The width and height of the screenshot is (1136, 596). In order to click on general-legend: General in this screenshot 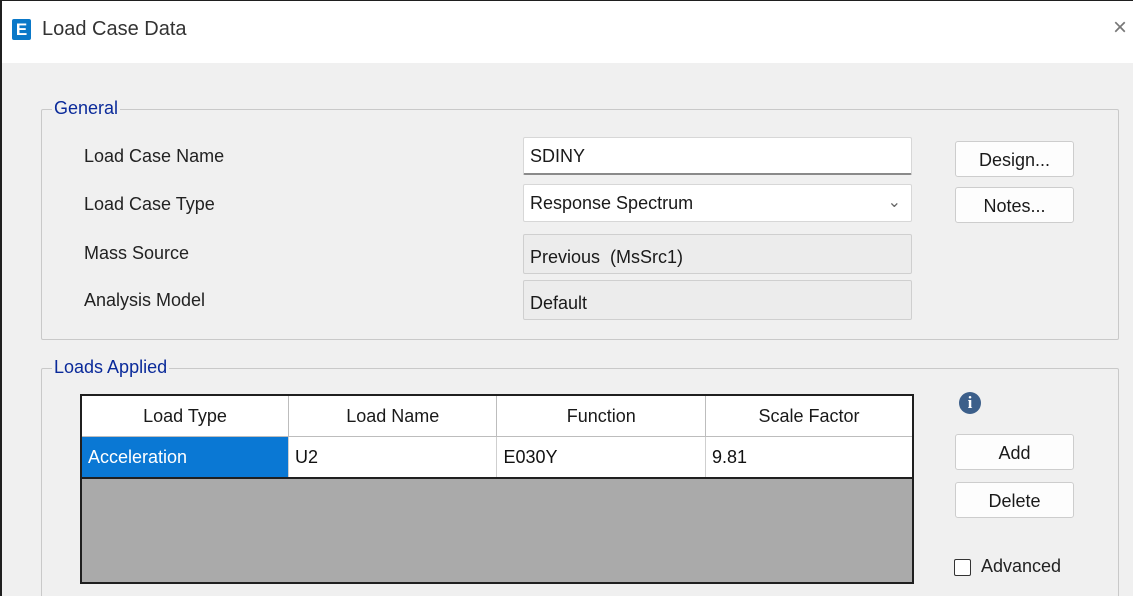, I will do `click(86, 108)`.